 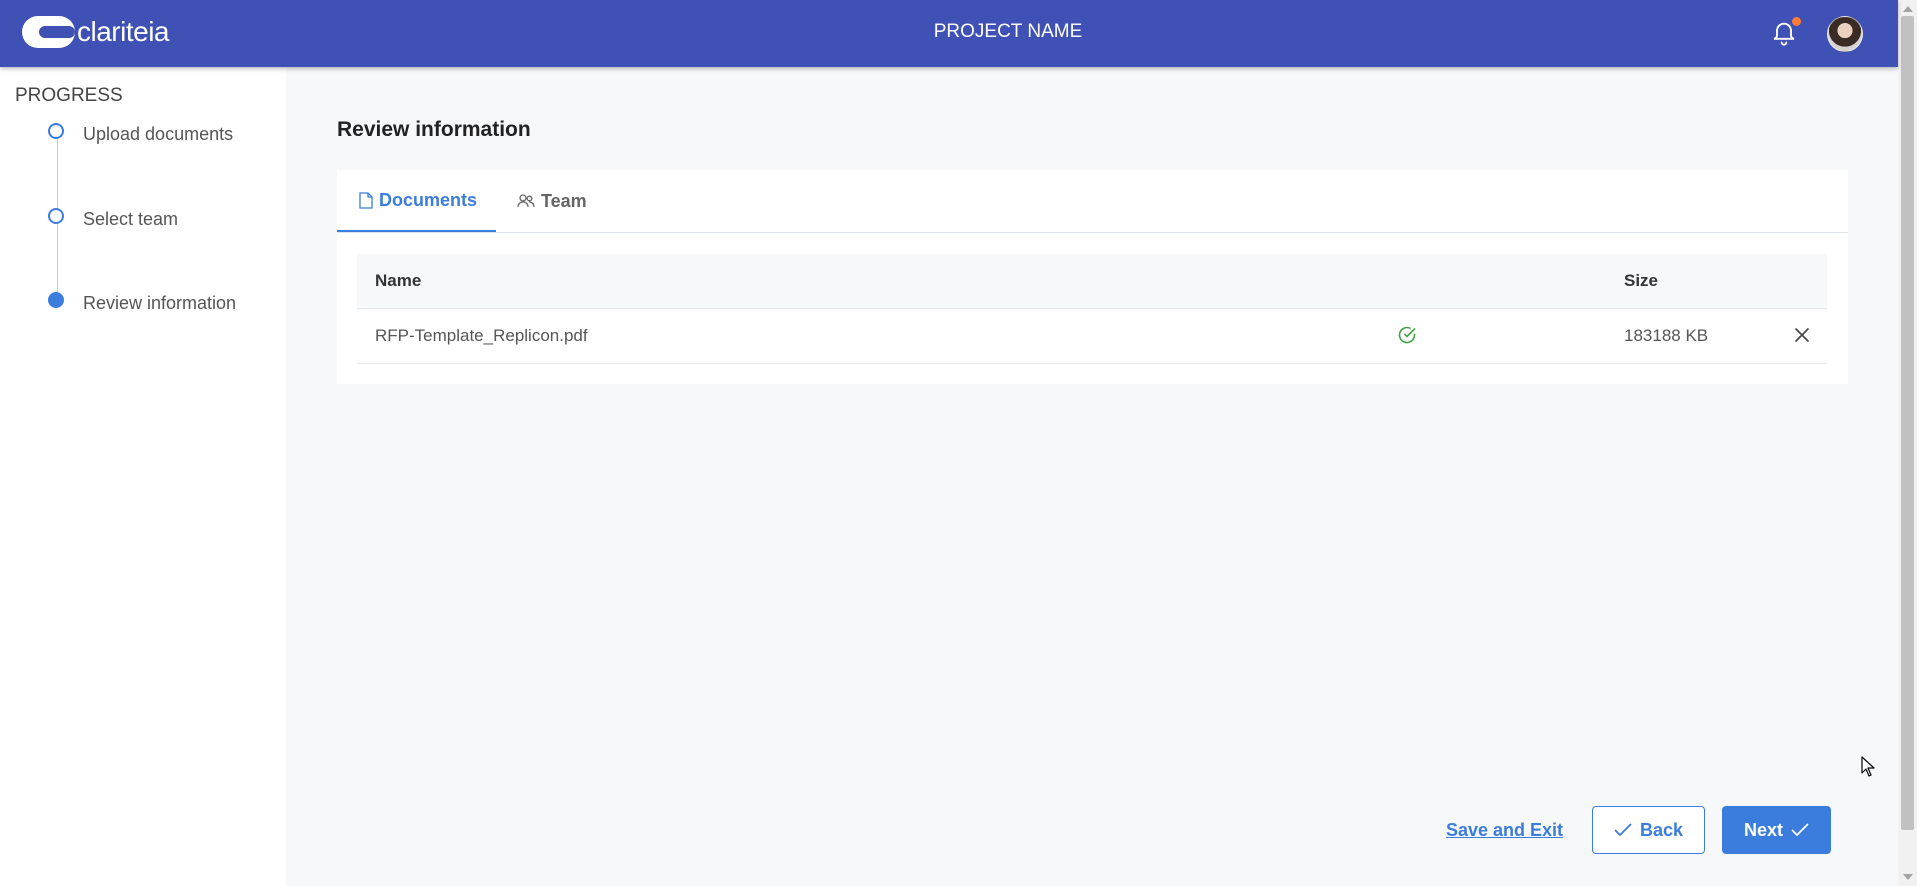 I want to click on file-icon, so click(x=366, y=200).